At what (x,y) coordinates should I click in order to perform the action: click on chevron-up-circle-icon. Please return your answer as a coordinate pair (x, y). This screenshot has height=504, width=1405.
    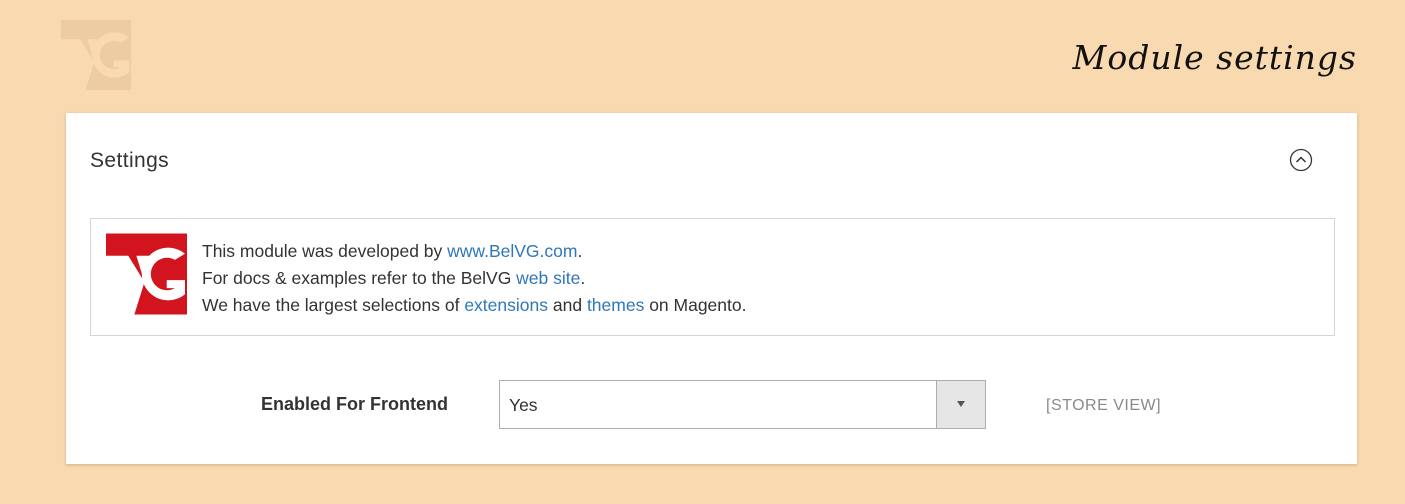
    Looking at the image, I should click on (1301, 160).